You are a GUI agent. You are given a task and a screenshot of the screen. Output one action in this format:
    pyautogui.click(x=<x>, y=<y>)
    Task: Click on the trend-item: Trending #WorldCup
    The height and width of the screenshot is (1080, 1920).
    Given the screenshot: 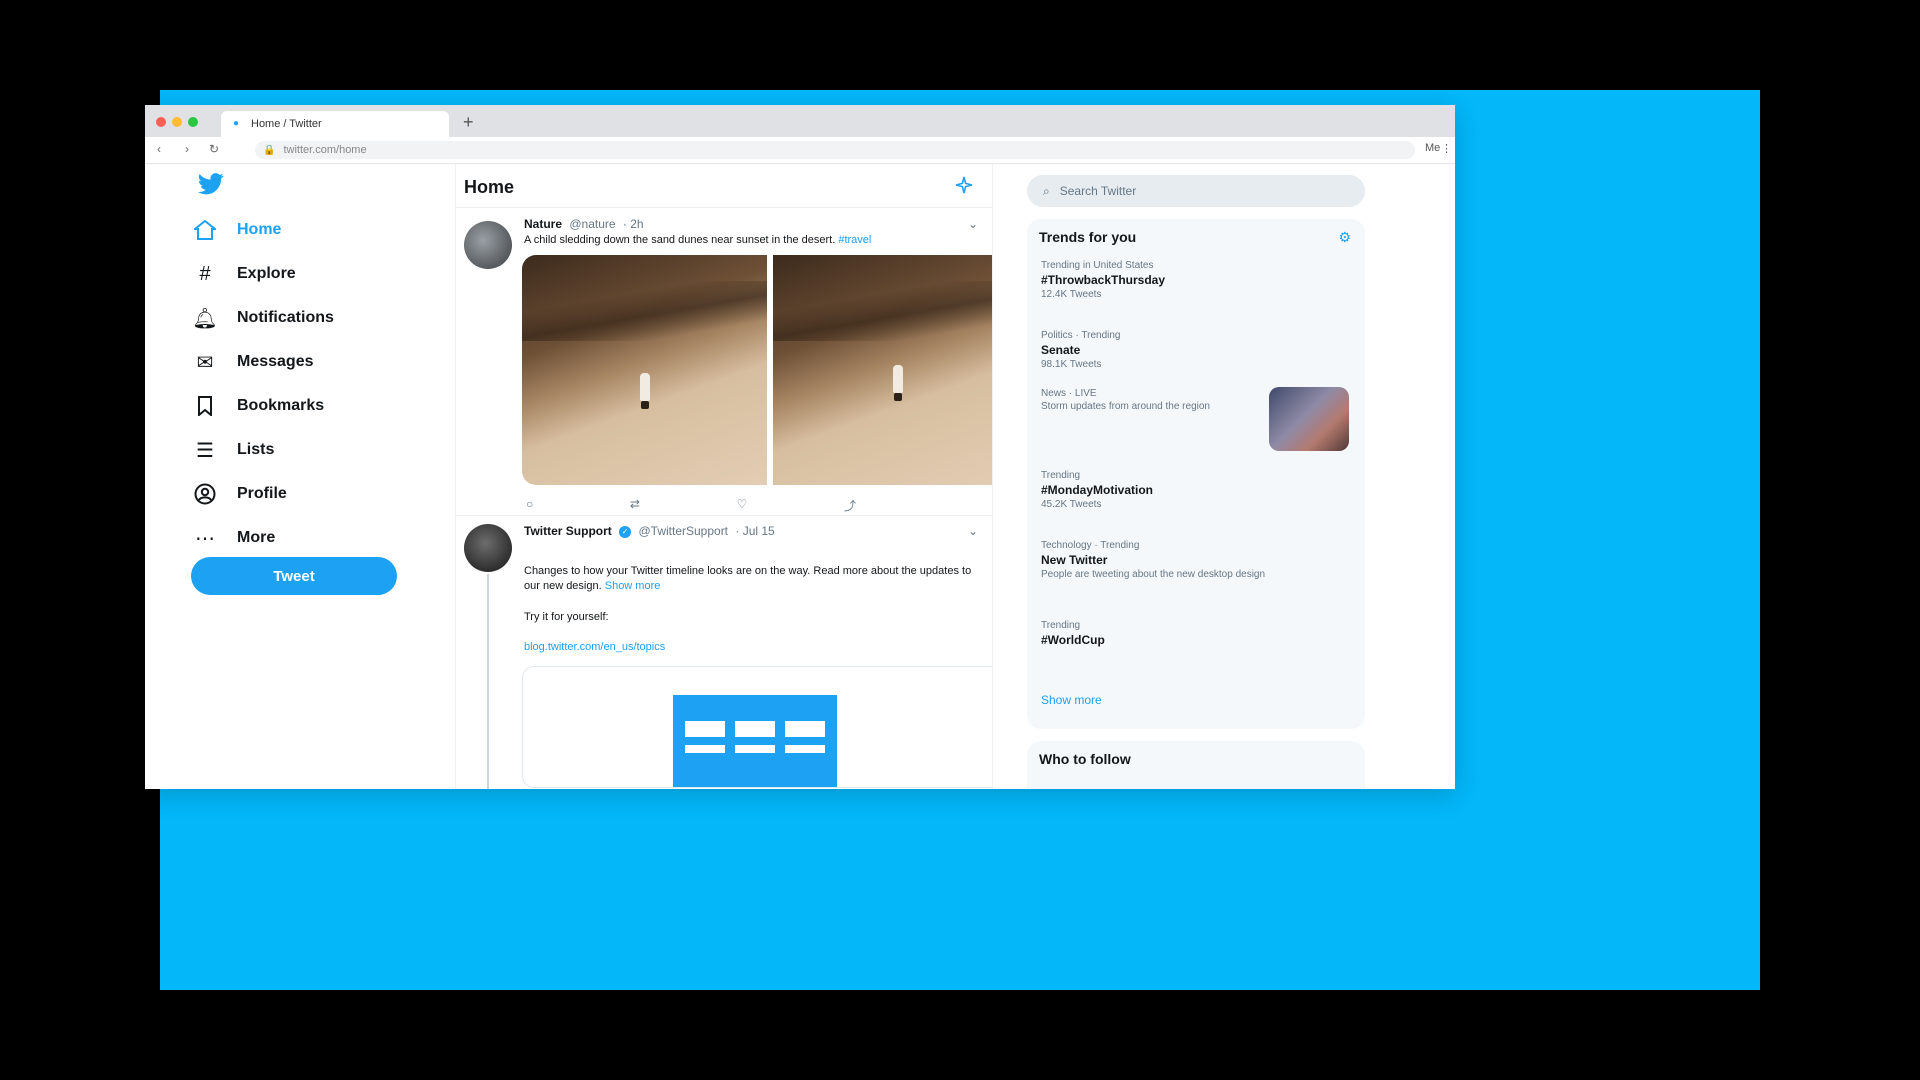 What is the action you would take?
    pyautogui.click(x=1196, y=633)
    